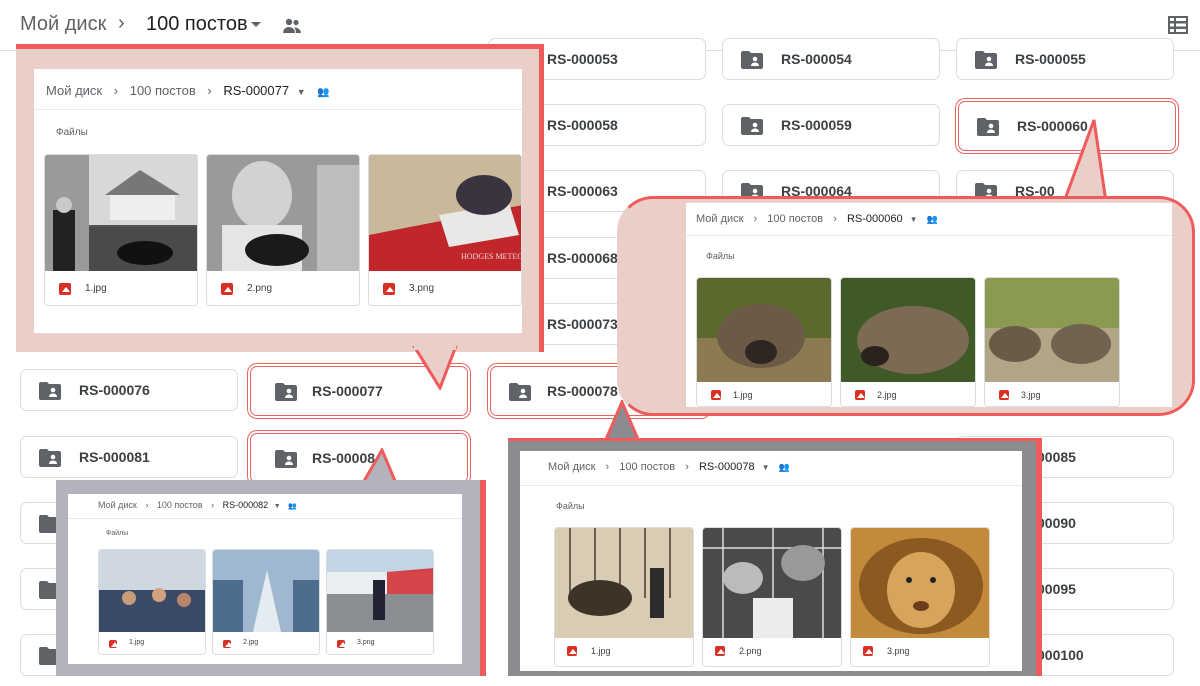  What do you see at coordinates (292, 26) in the screenshot?
I see `people-icon` at bounding box center [292, 26].